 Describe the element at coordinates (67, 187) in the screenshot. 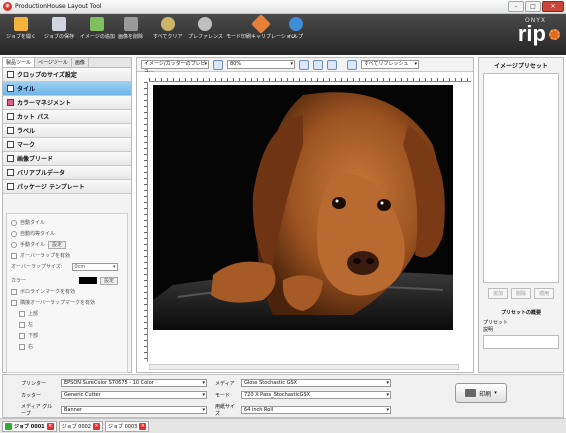

I see `section-package-template: パッケージ テンプレート` at that location.